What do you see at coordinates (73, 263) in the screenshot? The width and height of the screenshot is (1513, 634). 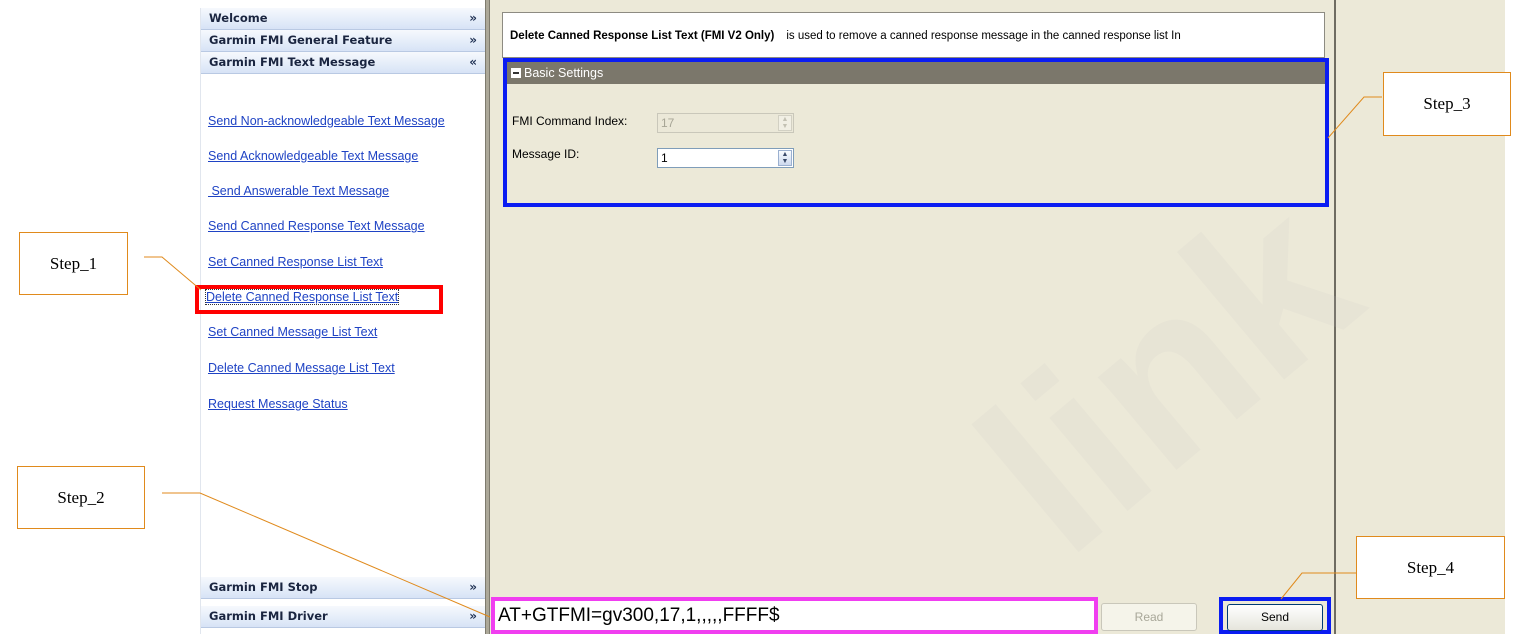 I see `step1-callout: Step_1` at bounding box center [73, 263].